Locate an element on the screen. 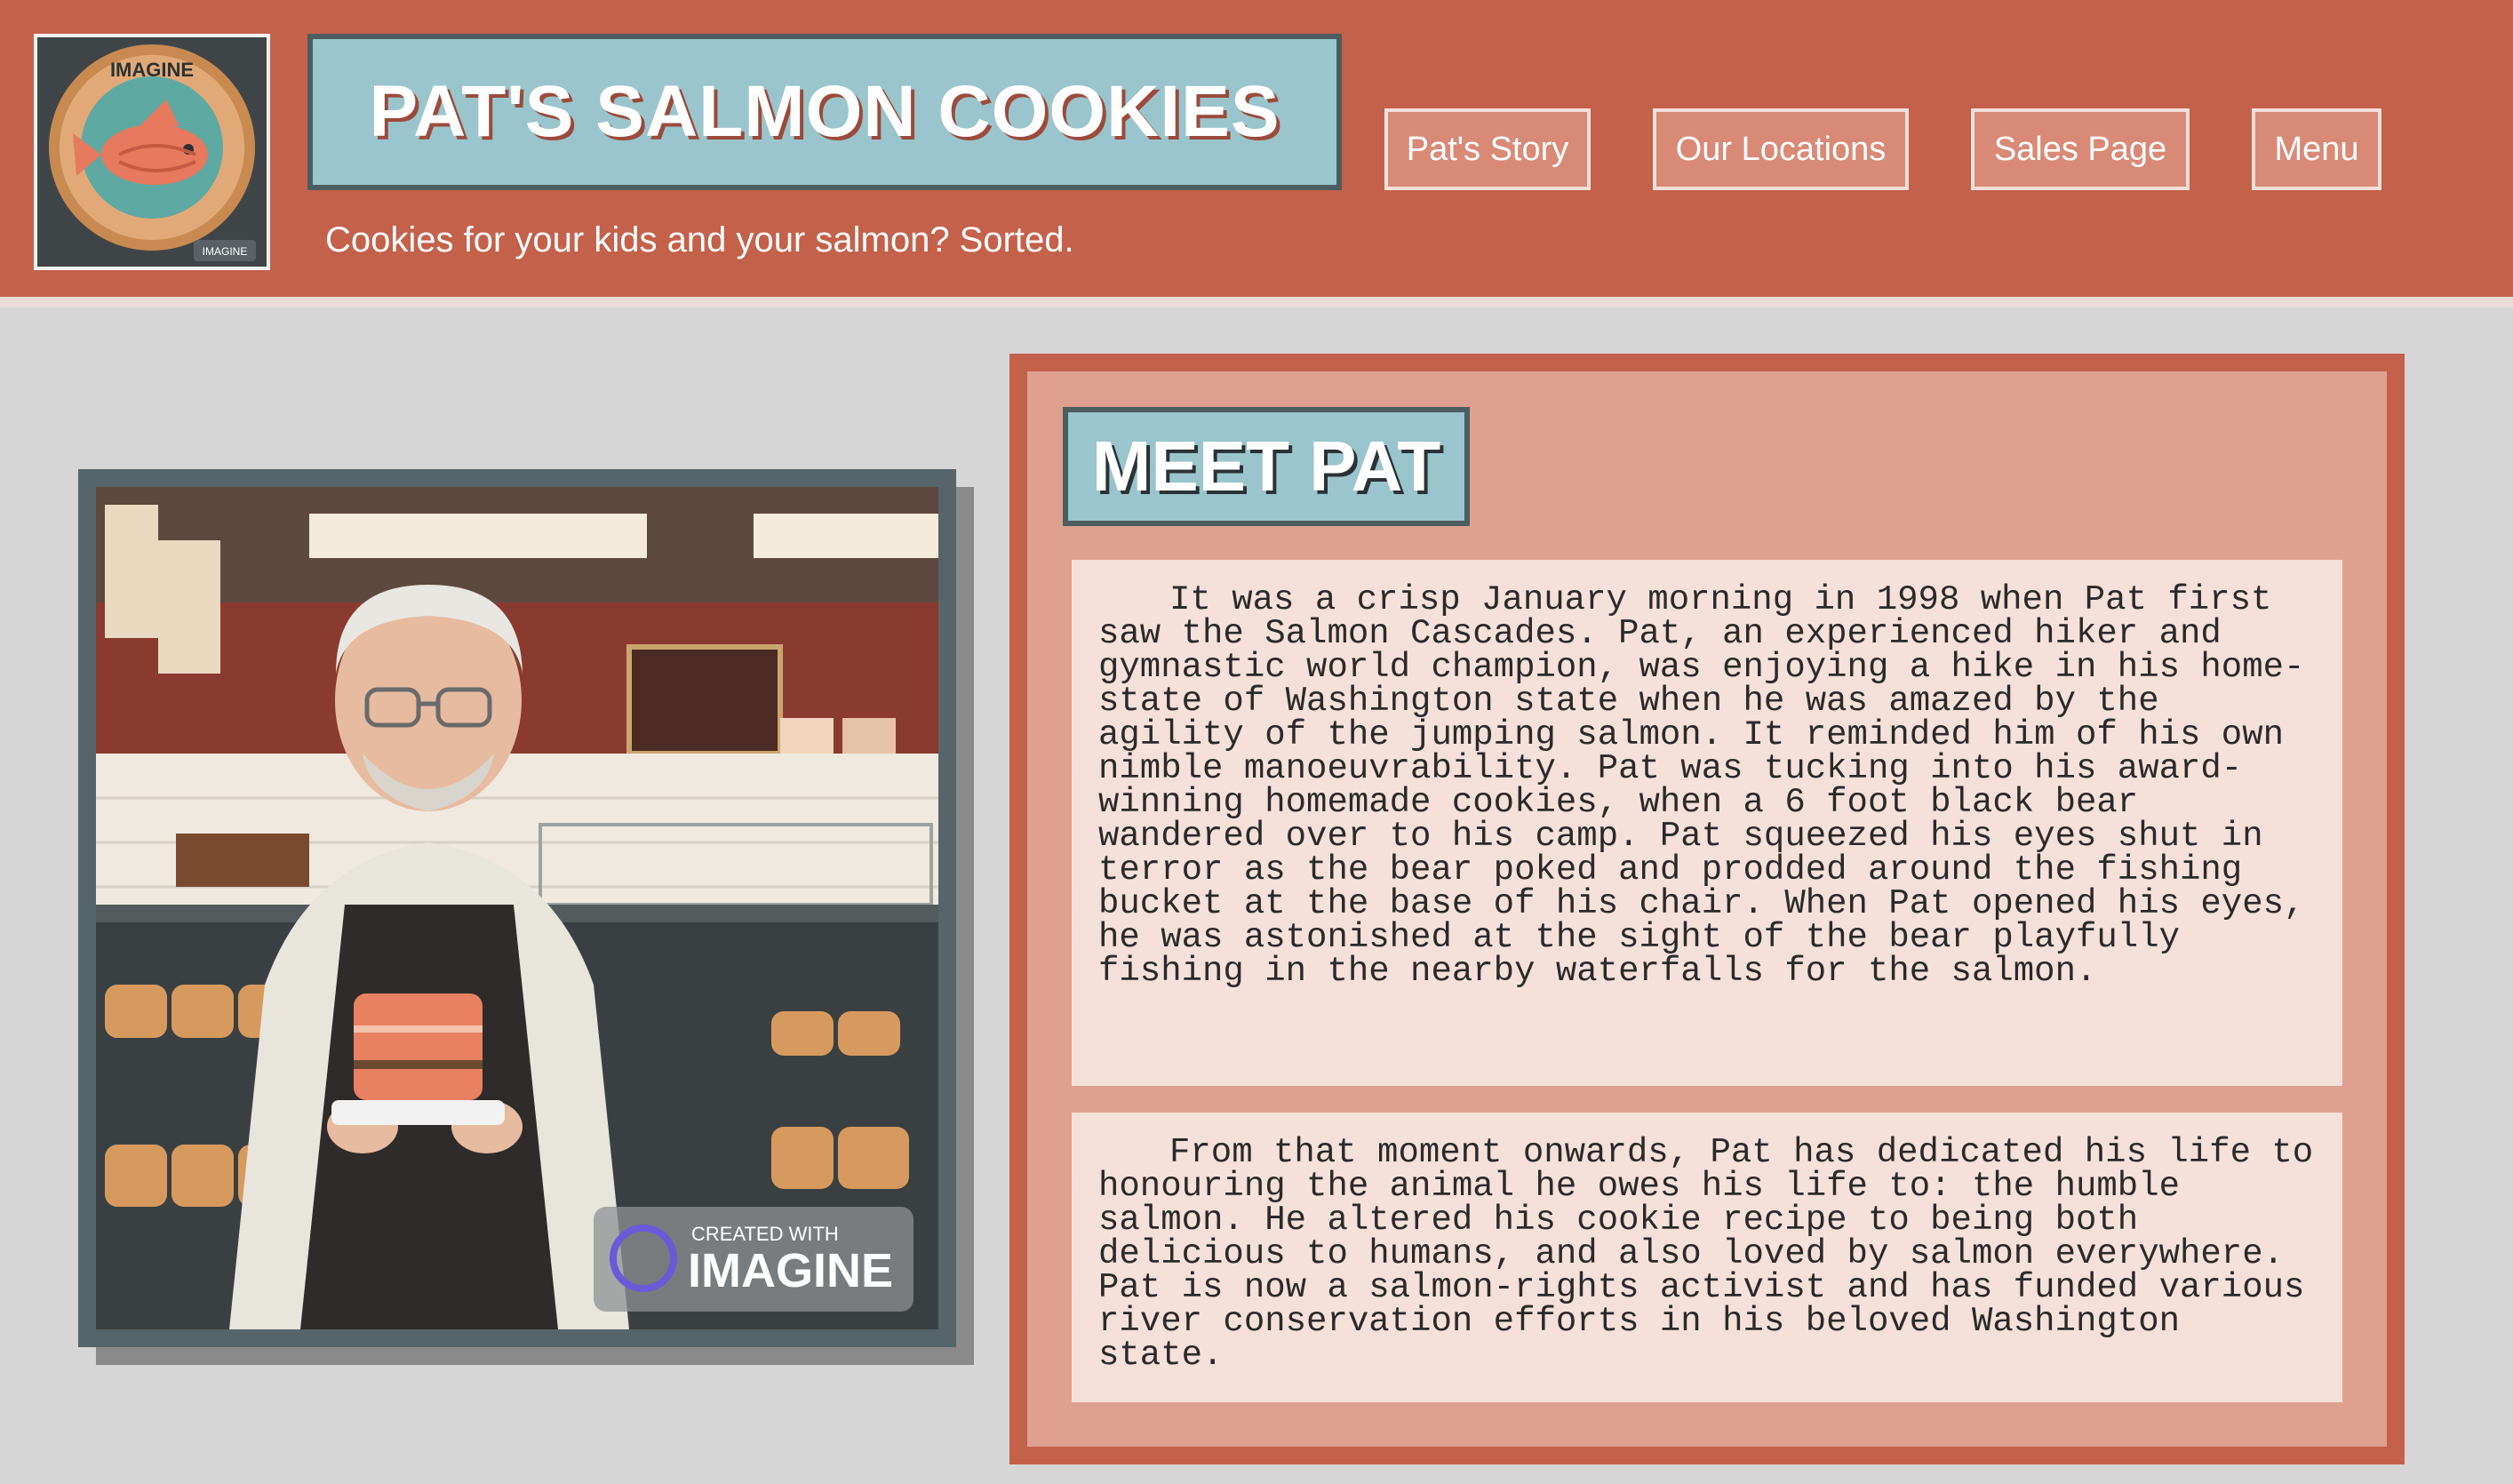 The width and height of the screenshot is (2513, 1484). logo-watermark: IMAGINE is located at coordinates (226, 252).